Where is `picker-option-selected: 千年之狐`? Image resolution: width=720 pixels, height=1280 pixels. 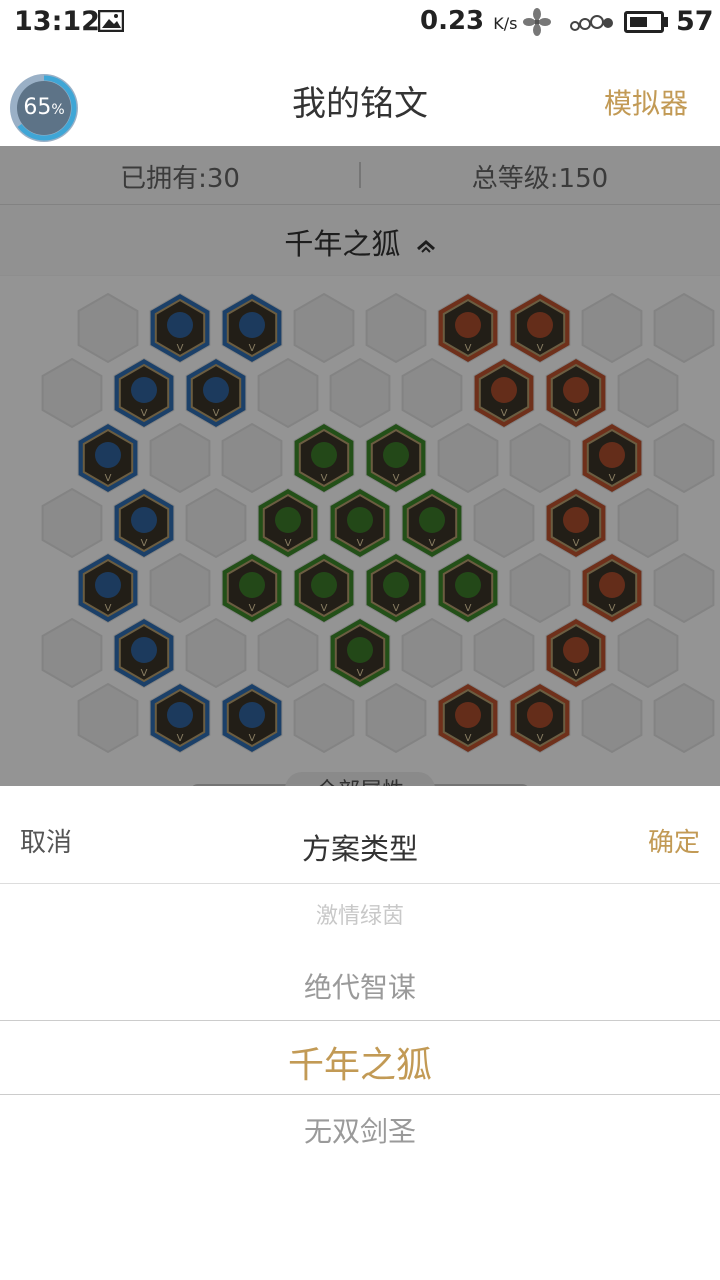
picker-option-selected: 千年之狐 is located at coordinates (360, 1062).